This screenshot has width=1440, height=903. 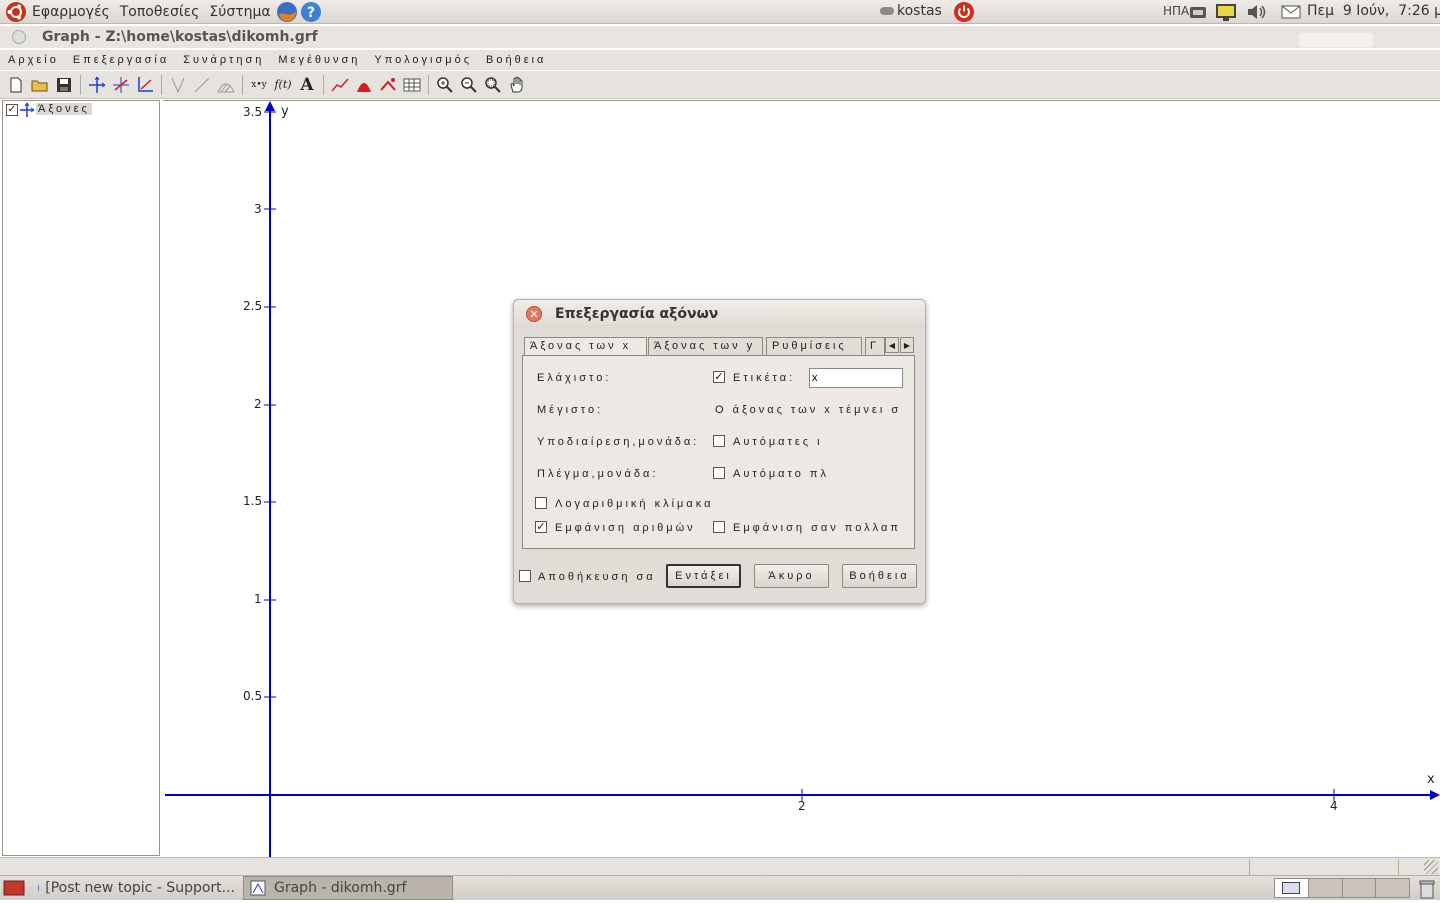 I want to click on insert-relation-icon: f(t), so click(x=283, y=85).